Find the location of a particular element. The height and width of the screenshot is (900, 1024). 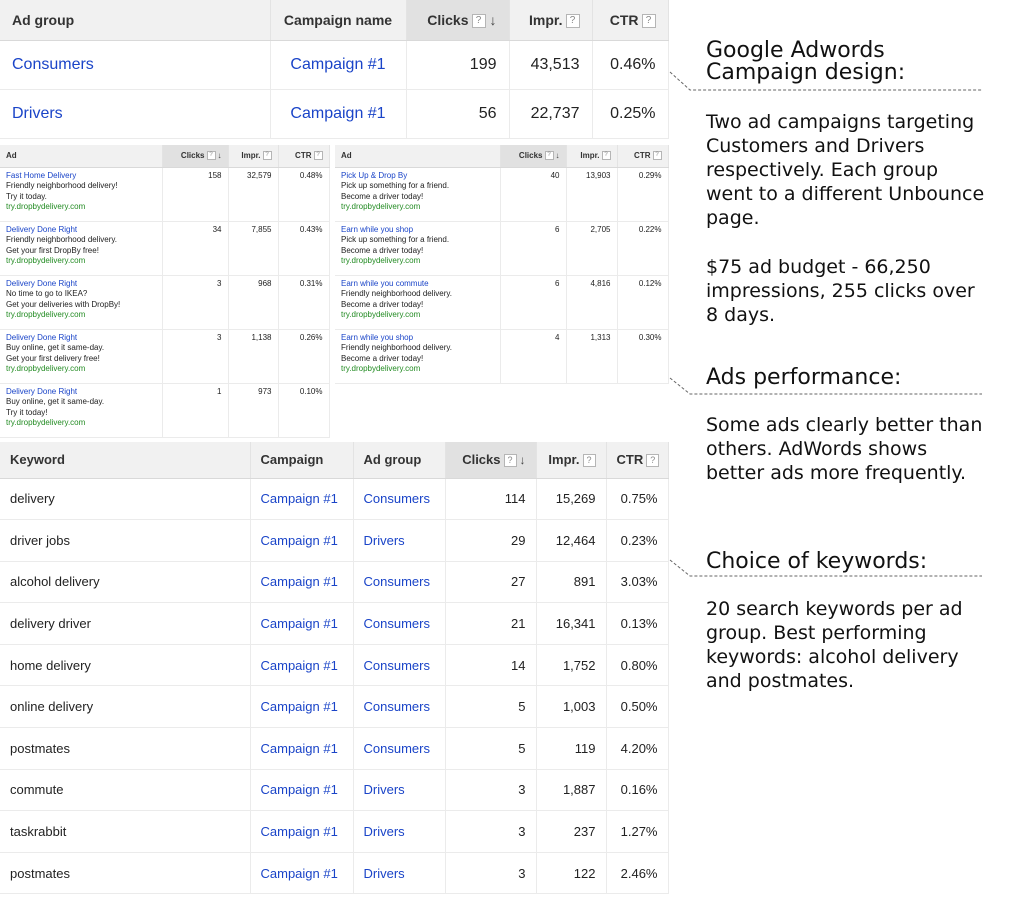

ctr-cell: 1.27% is located at coordinates (637, 831).